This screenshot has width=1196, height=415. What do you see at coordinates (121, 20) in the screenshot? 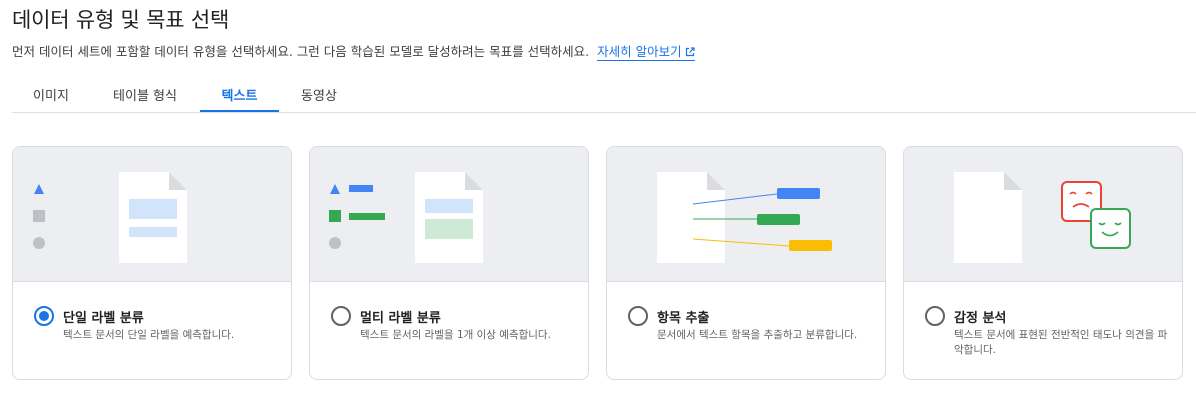
I see `page-title: 데이터 유형 및 목표 선택` at bounding box center [121, 20].